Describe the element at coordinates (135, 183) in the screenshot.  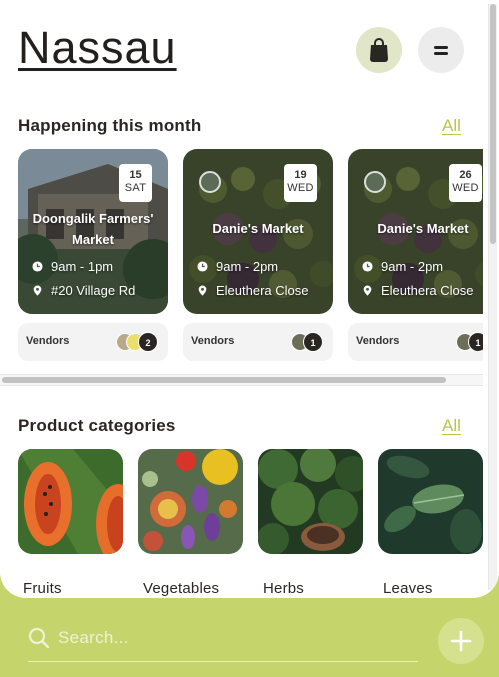
I see `event-date-badge: 15 SAT` at that location.